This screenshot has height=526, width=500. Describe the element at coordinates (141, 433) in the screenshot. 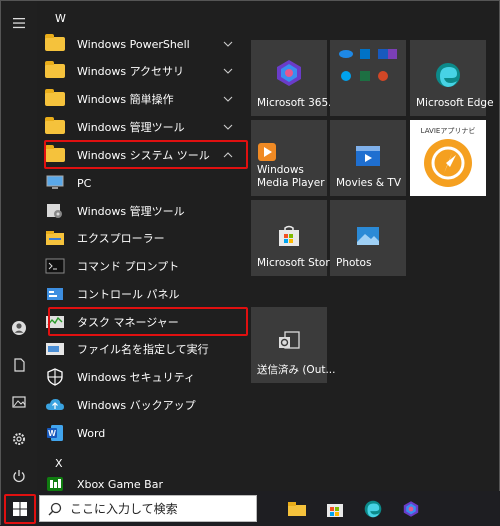

I see `list-item-word: W Word` at that location.